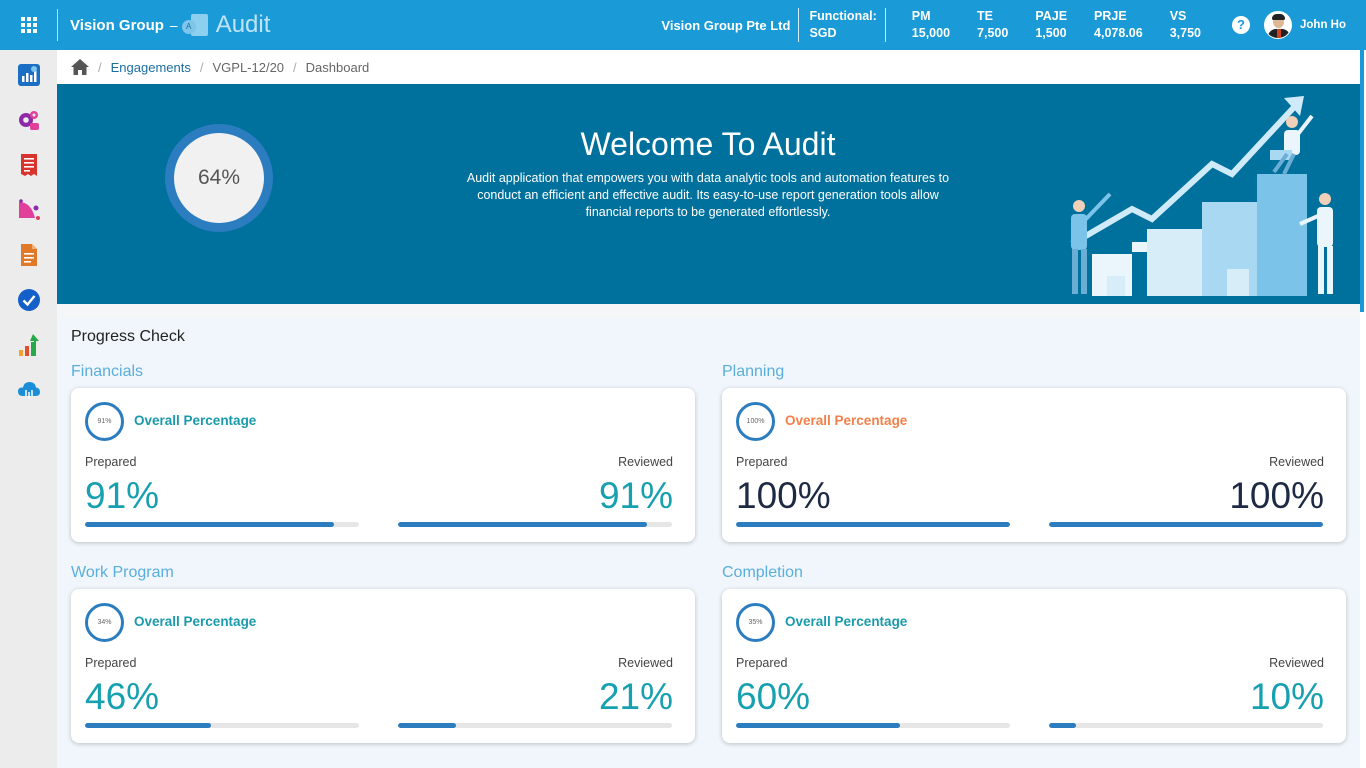 The image size is (1366, 768). Describe the element at coordinates (635, 495) in the screenshot. I see `reviewed-value: 91%` at that location.